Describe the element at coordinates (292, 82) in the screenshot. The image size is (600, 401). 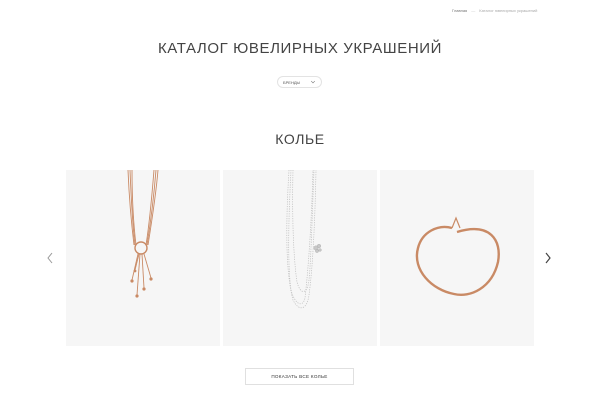
I see `brand-filter-label: БРЕНДЫ` at that location.